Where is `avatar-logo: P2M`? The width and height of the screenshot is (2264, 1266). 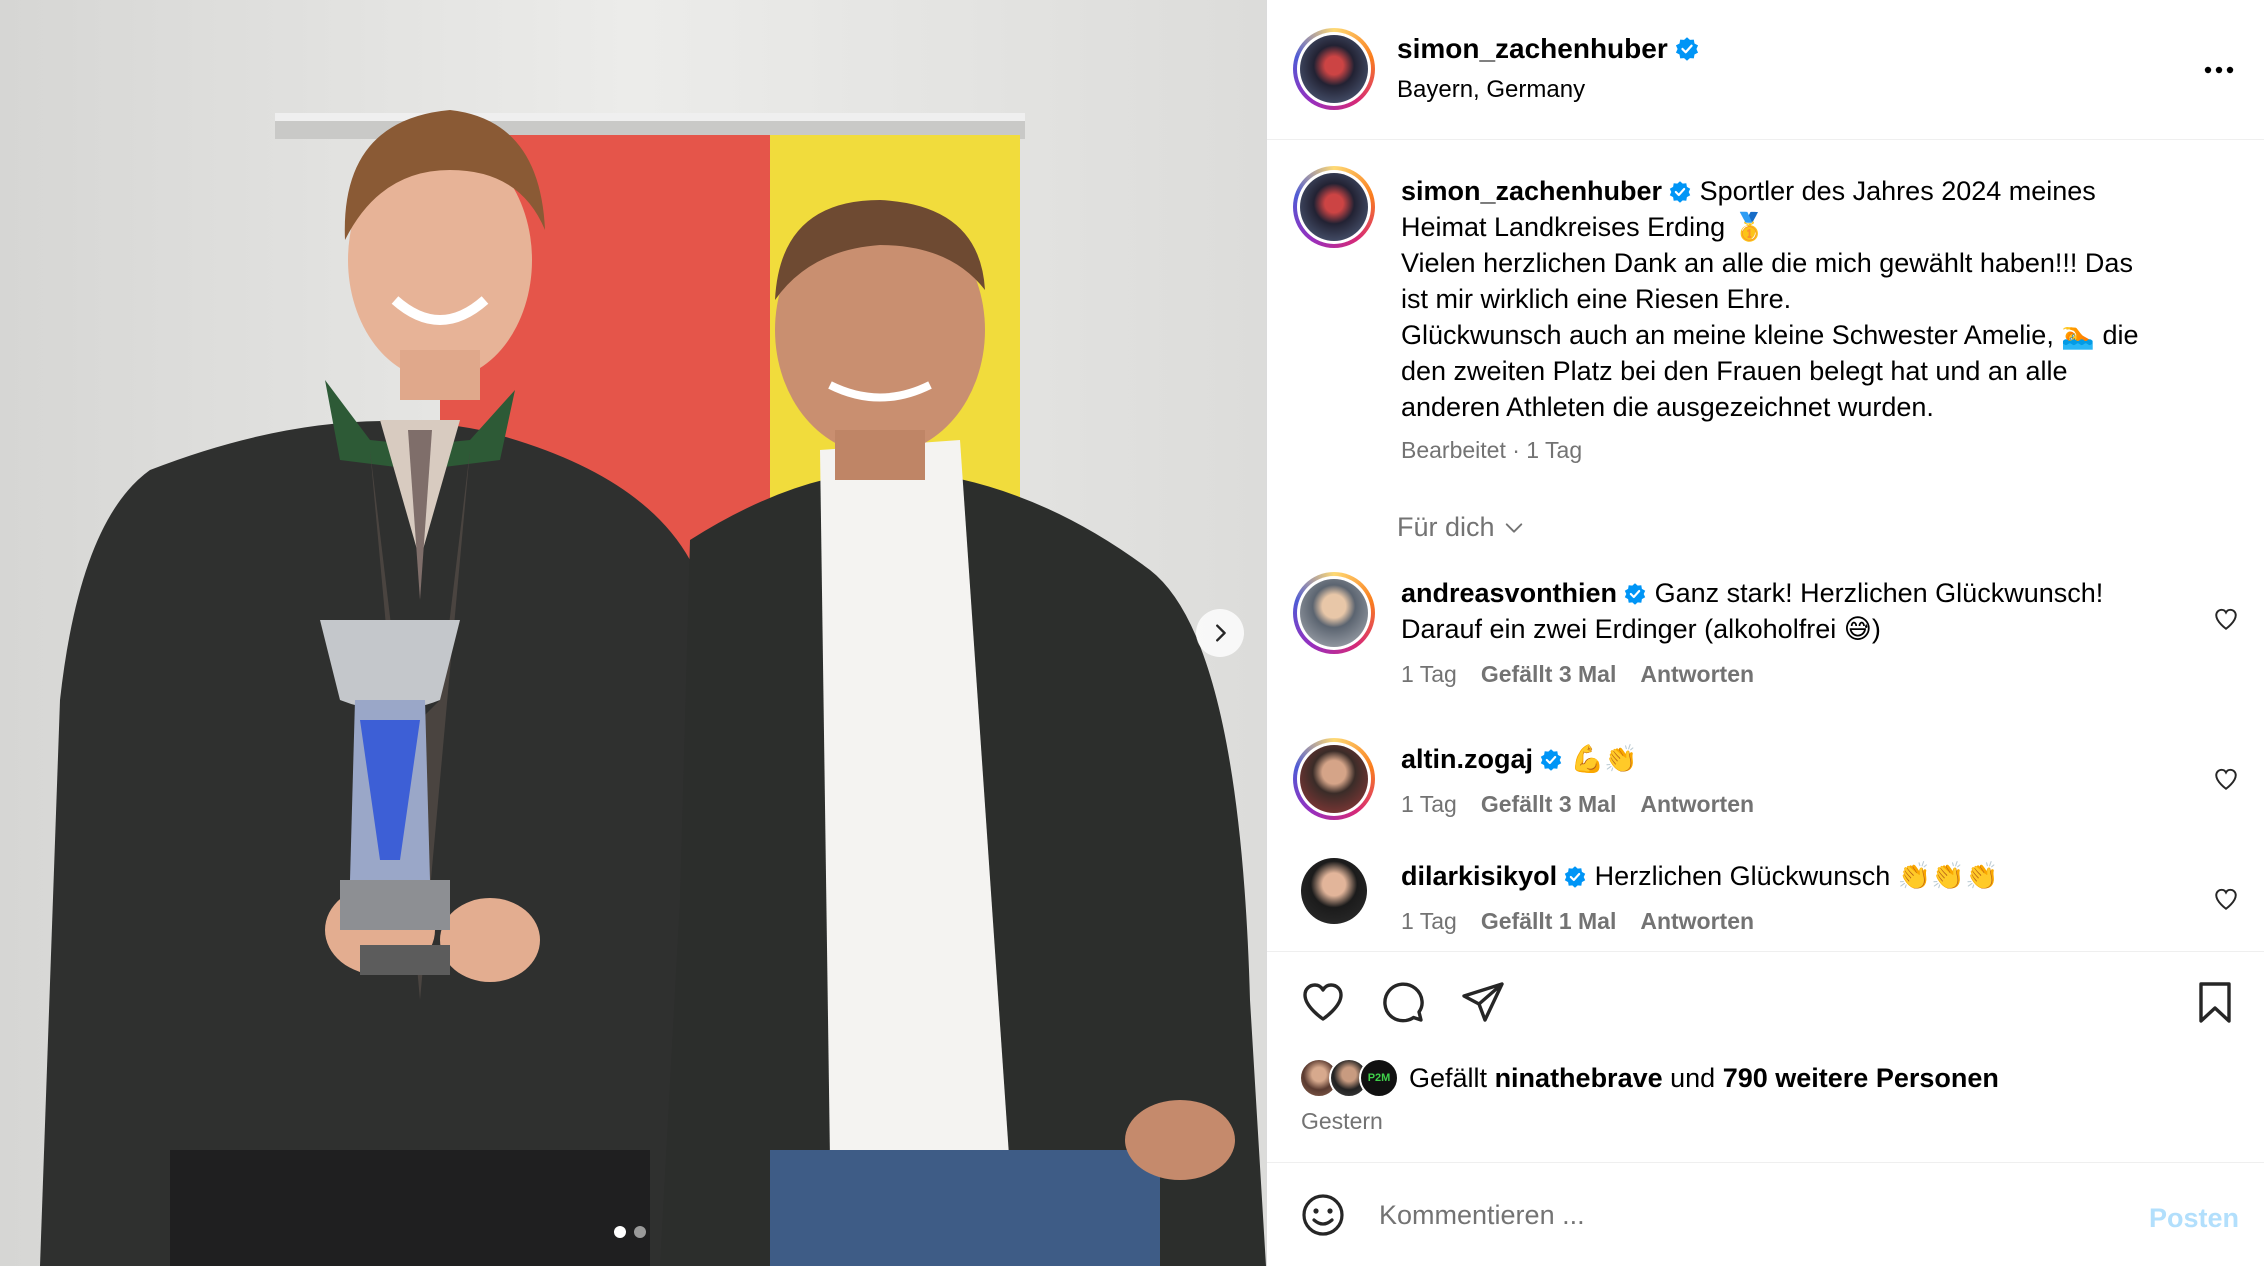 avatar-logo: P2M is located at coordinates (1379, 1078).